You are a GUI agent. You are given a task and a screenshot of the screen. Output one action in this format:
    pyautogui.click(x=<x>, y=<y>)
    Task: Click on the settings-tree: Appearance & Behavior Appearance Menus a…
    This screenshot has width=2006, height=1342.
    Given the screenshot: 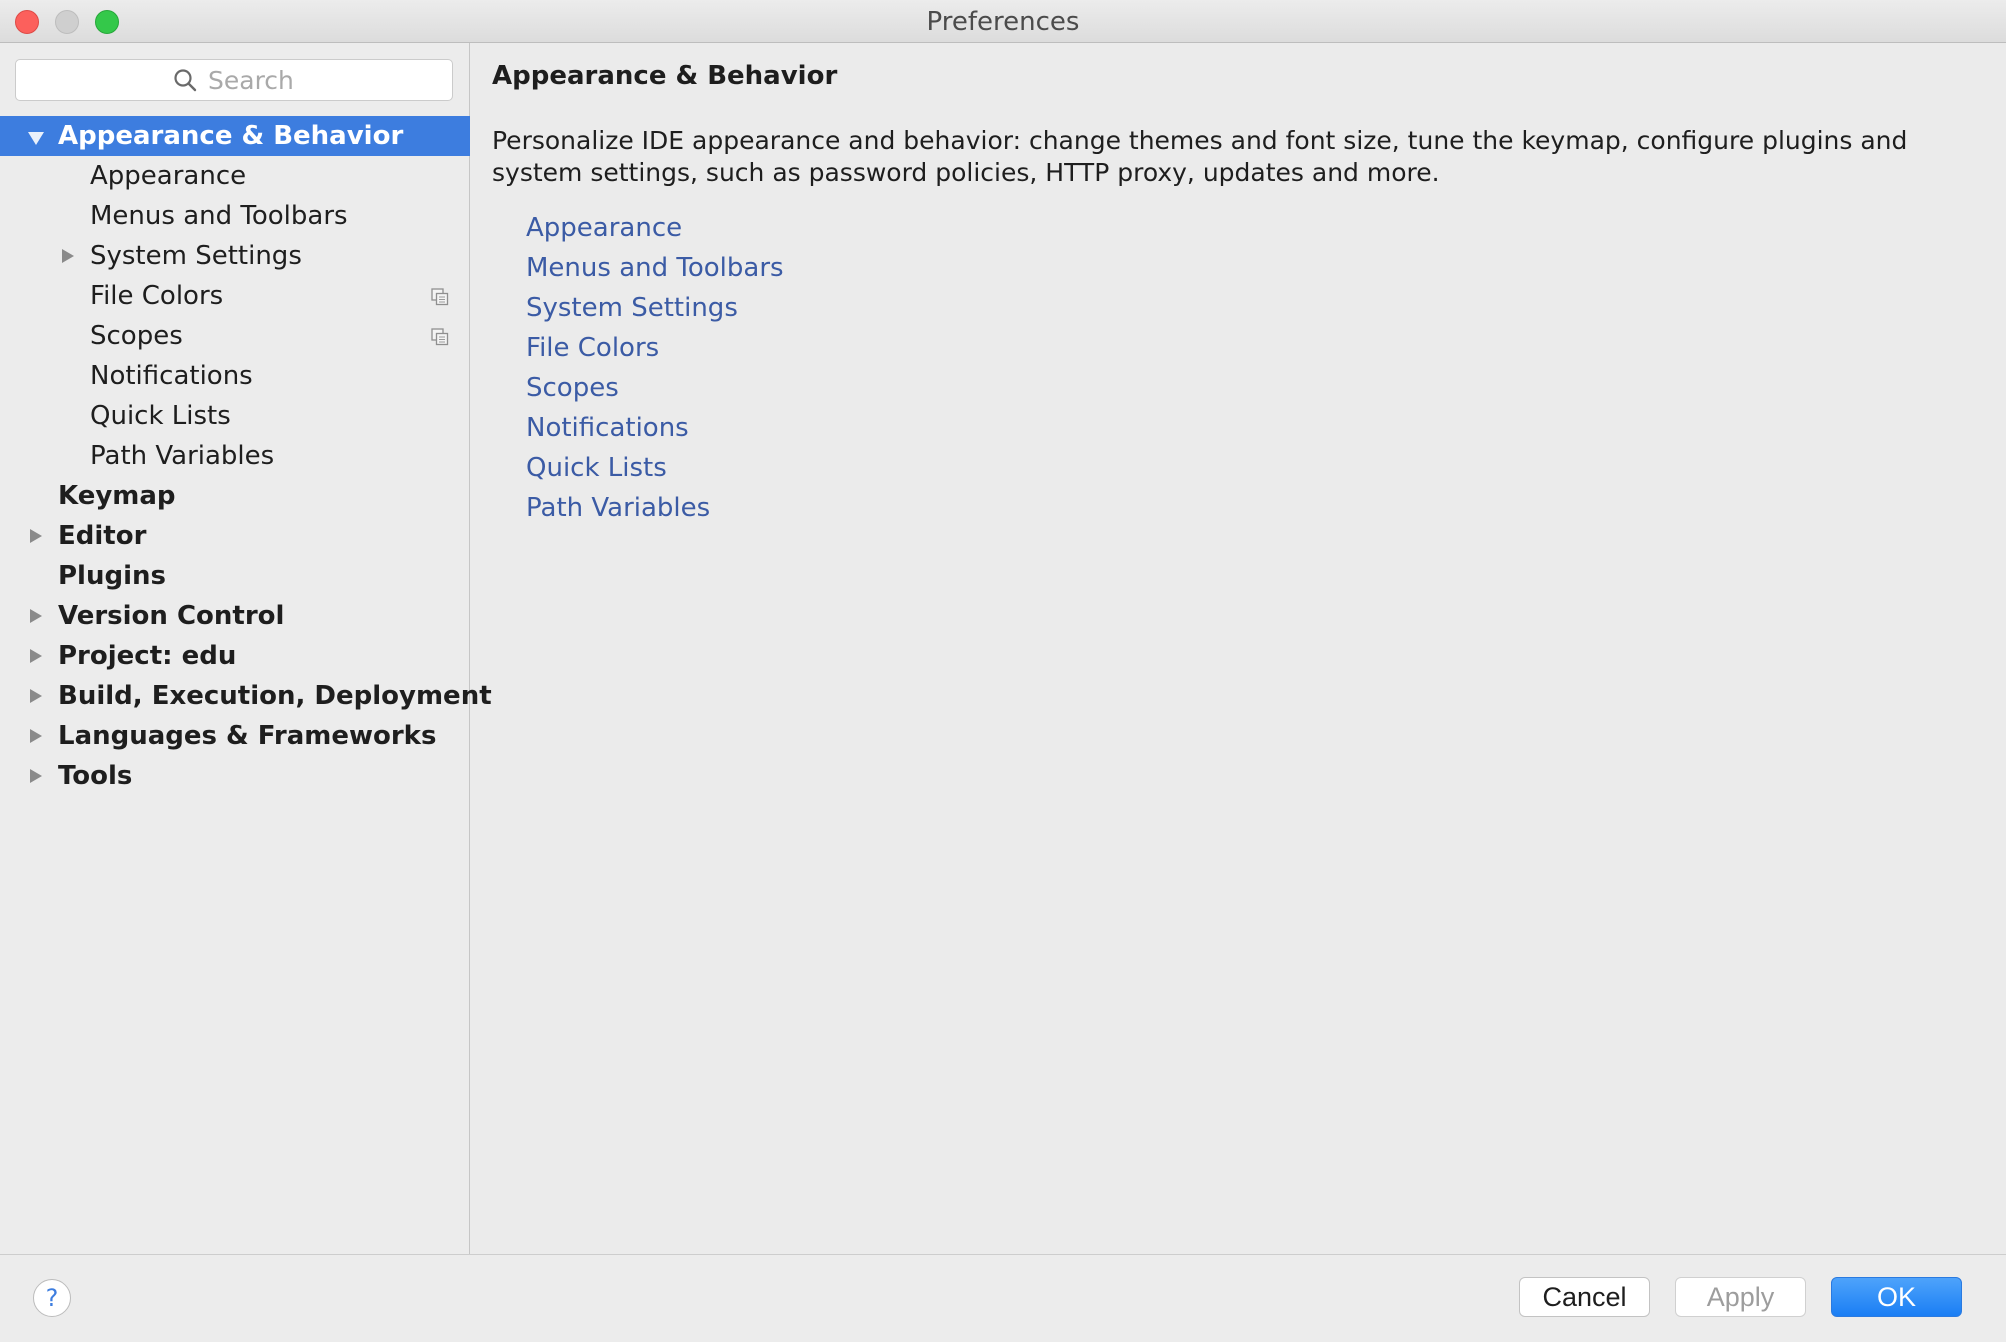 What is the action you would take?
    pyautogui.click(x=246, y=456)
    